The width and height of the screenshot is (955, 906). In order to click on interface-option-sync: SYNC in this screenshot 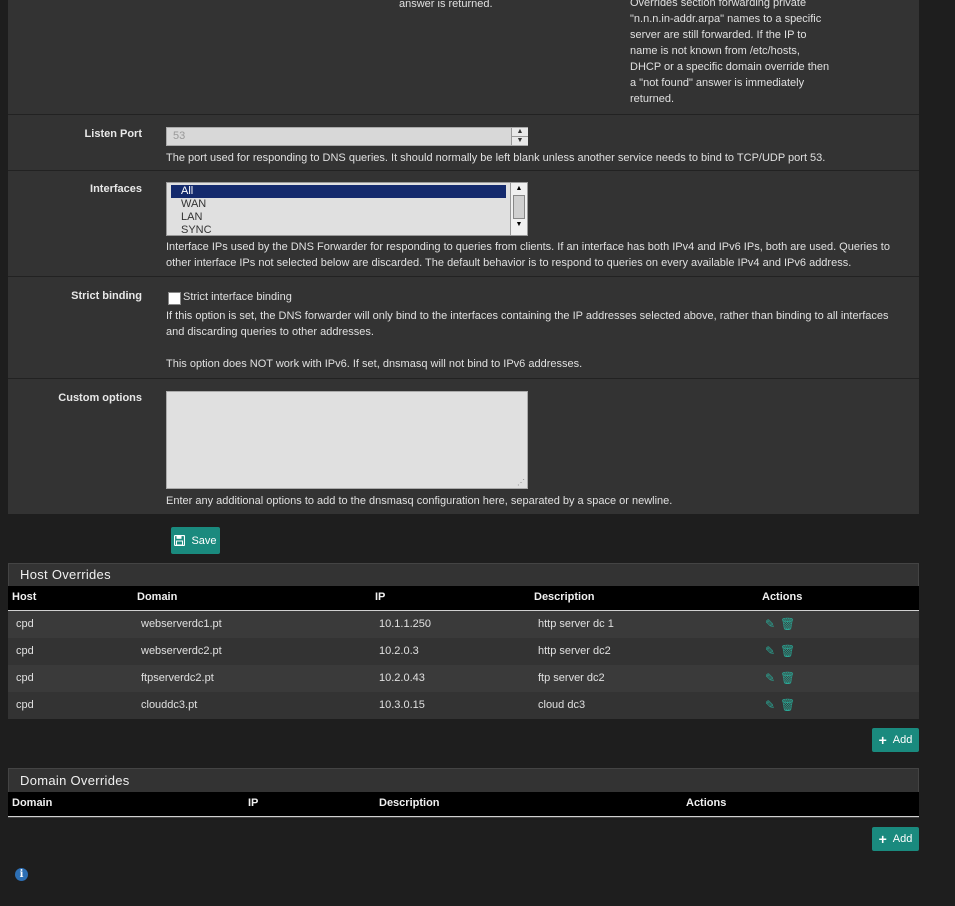, I will do `click(349, 229)`.